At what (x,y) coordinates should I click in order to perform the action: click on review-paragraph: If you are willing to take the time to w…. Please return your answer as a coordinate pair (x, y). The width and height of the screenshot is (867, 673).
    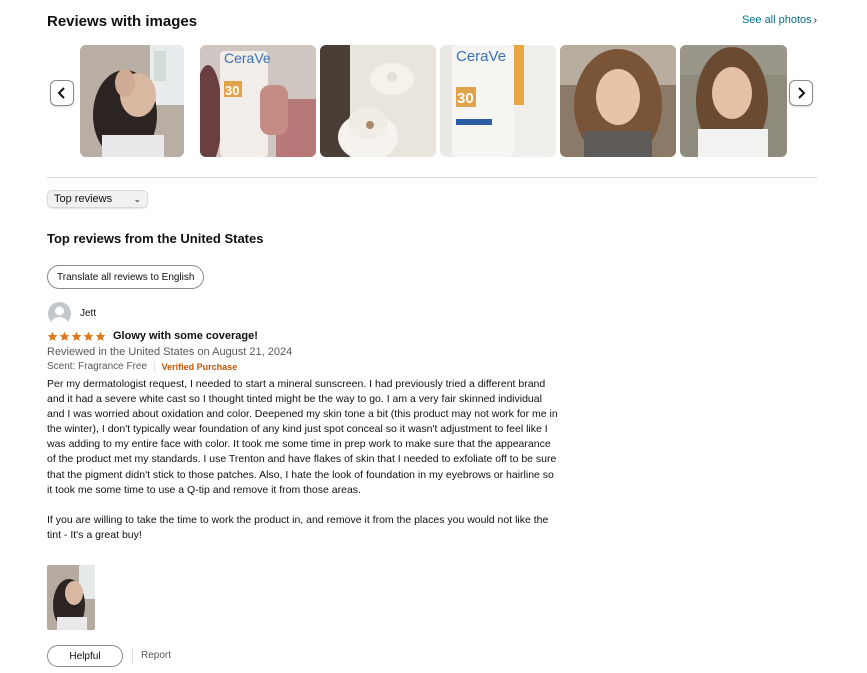
    Looking at the image, I should click on (298, 527).